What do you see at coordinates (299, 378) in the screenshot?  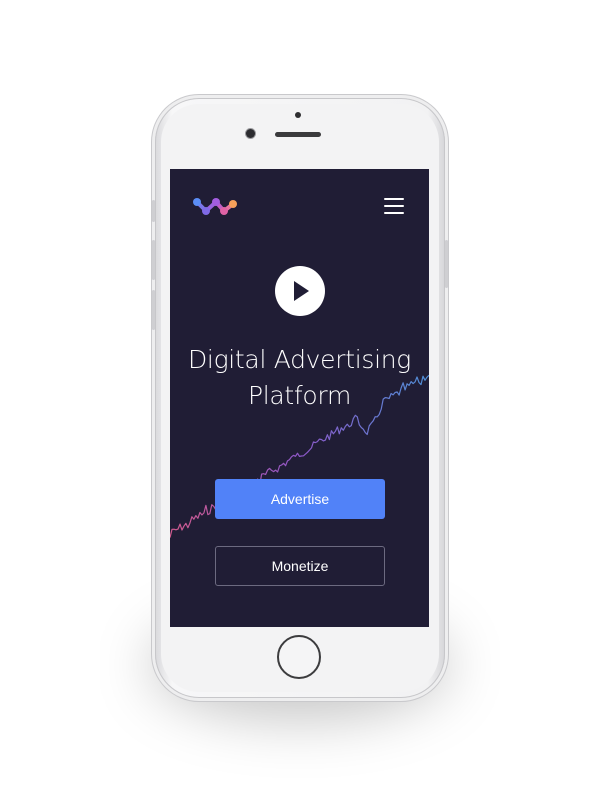 I see `page-headline: Digital Advertising Platform` at bounding box center [299, 378].